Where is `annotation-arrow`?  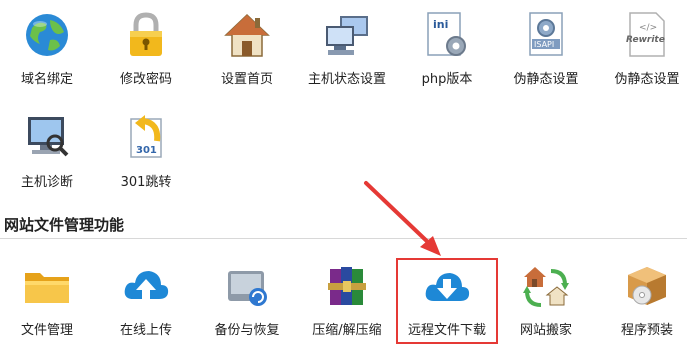
annotation-arrow is located at coordinates (402, 218).